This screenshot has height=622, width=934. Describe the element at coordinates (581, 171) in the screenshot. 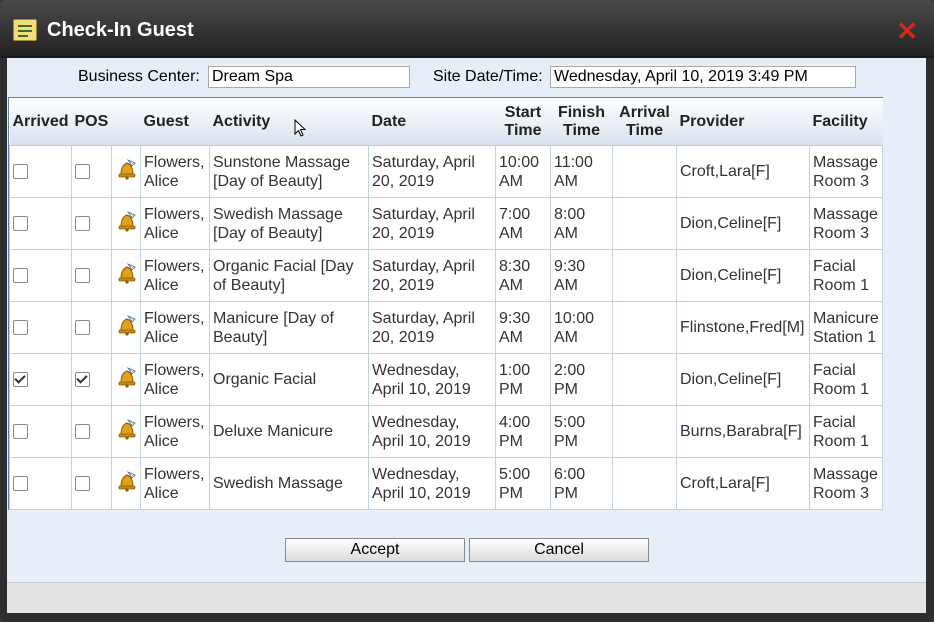

I see `finish-time-cell: 11:00 AM` at that location.